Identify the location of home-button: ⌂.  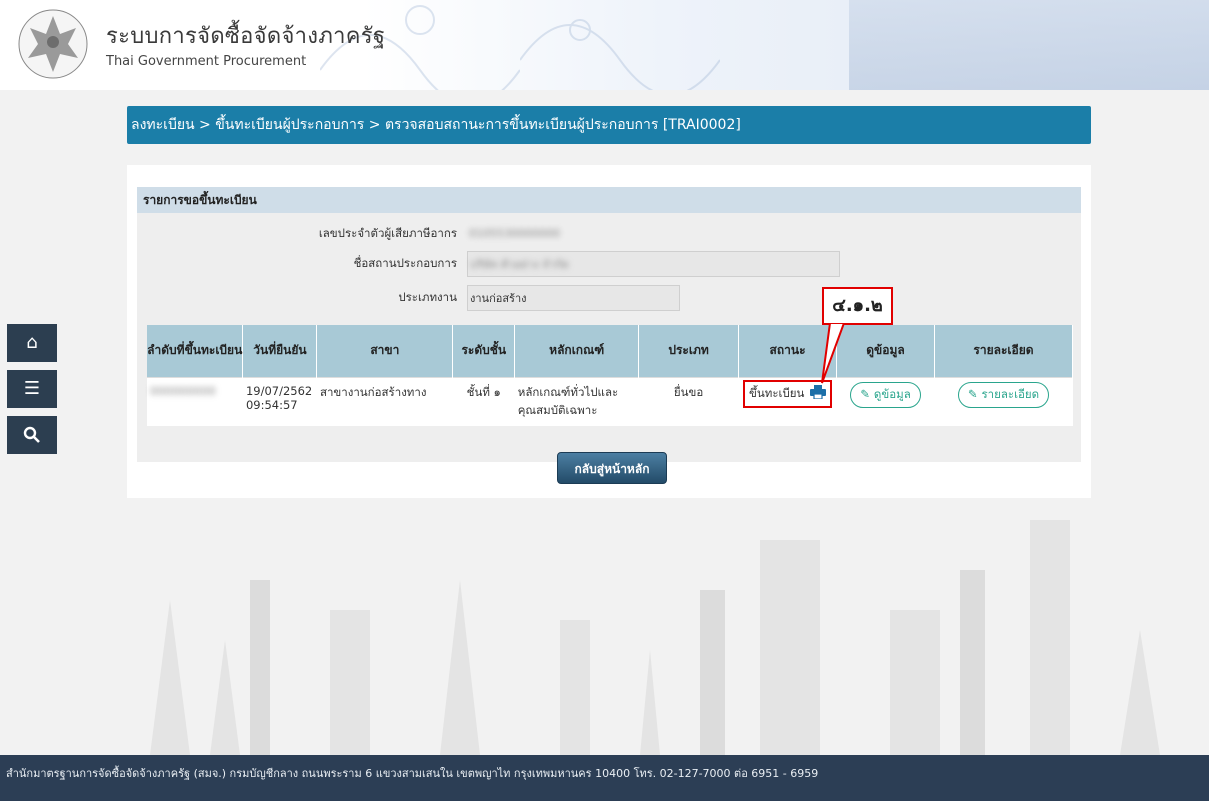
(32, 343).